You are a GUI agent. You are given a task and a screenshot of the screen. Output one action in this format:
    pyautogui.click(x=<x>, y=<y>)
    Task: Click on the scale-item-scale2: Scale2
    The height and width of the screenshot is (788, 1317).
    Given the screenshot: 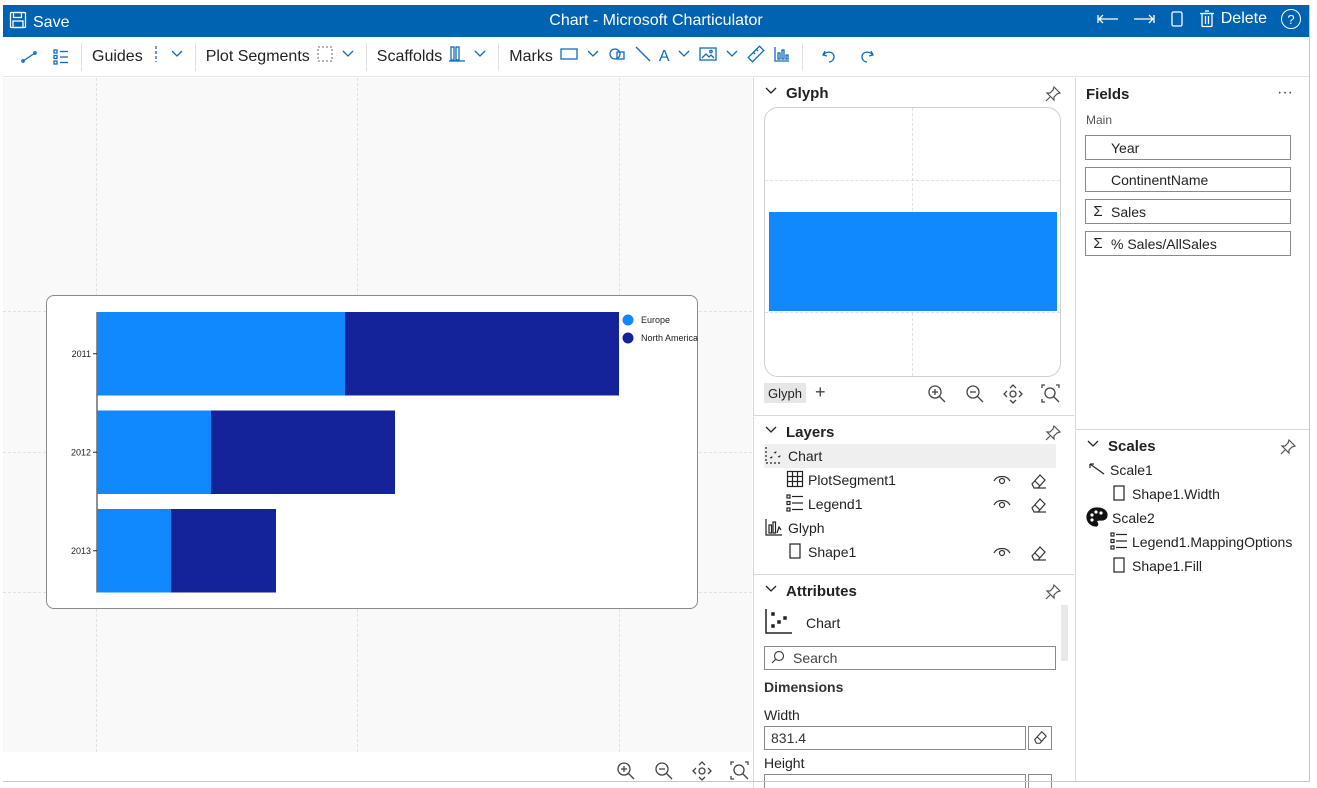 What is the action you would take?
    pyautogui.click(x=1120, y=518)
    